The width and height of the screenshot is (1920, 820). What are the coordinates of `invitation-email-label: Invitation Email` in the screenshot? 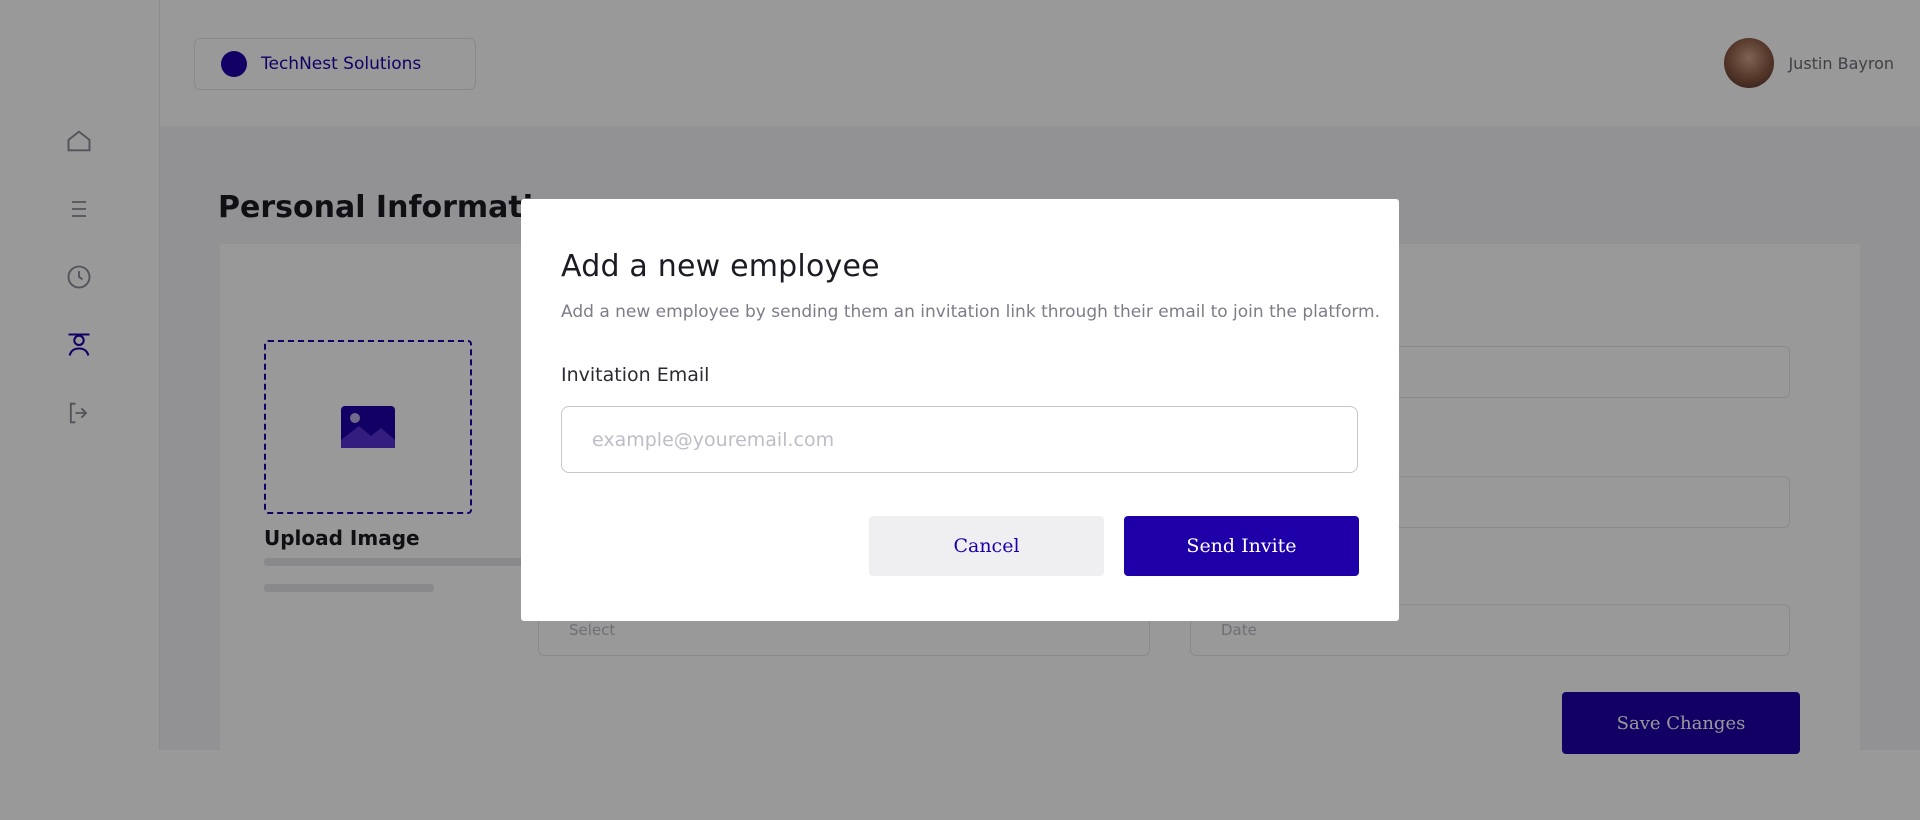 It's located at (635, 375).